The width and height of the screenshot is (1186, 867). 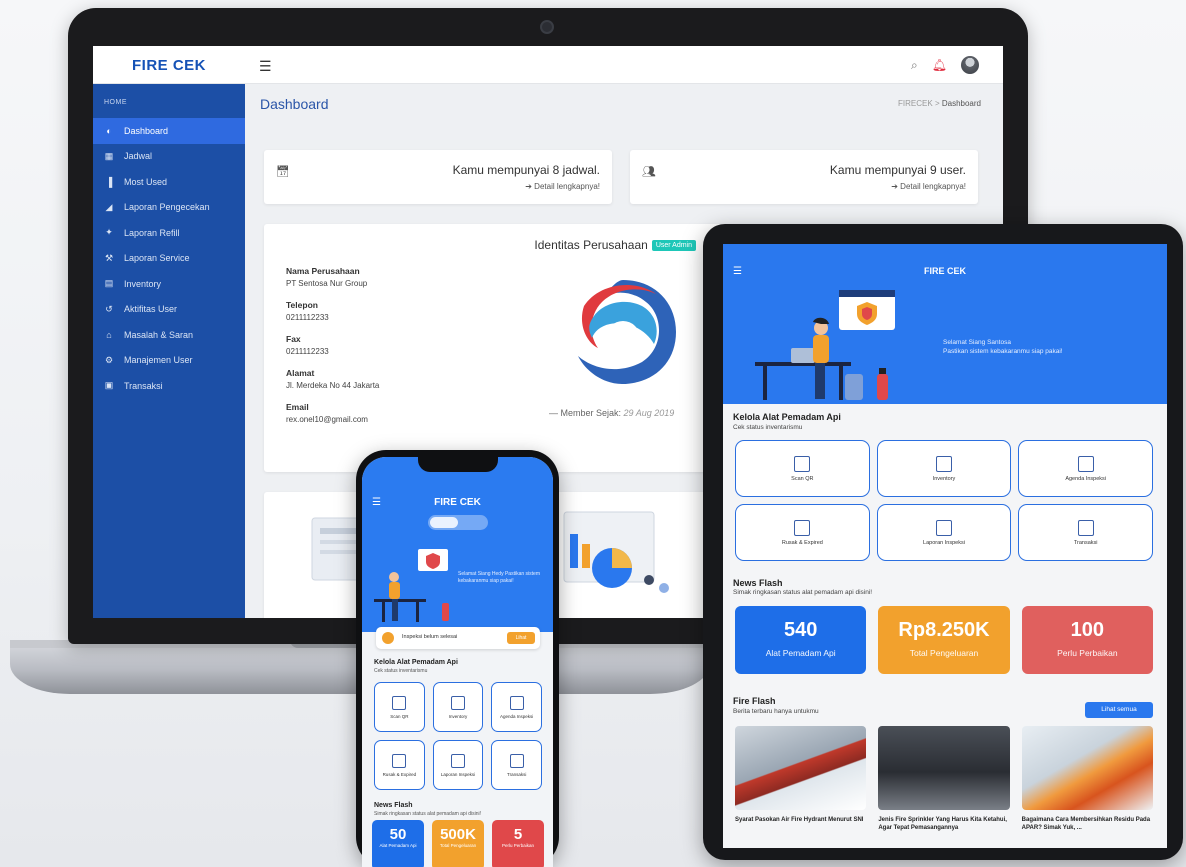 What do you see at coordinates (294, 104) in the screenshot?
I see `page-title: Dashboard` at bounding box center [294, 104].